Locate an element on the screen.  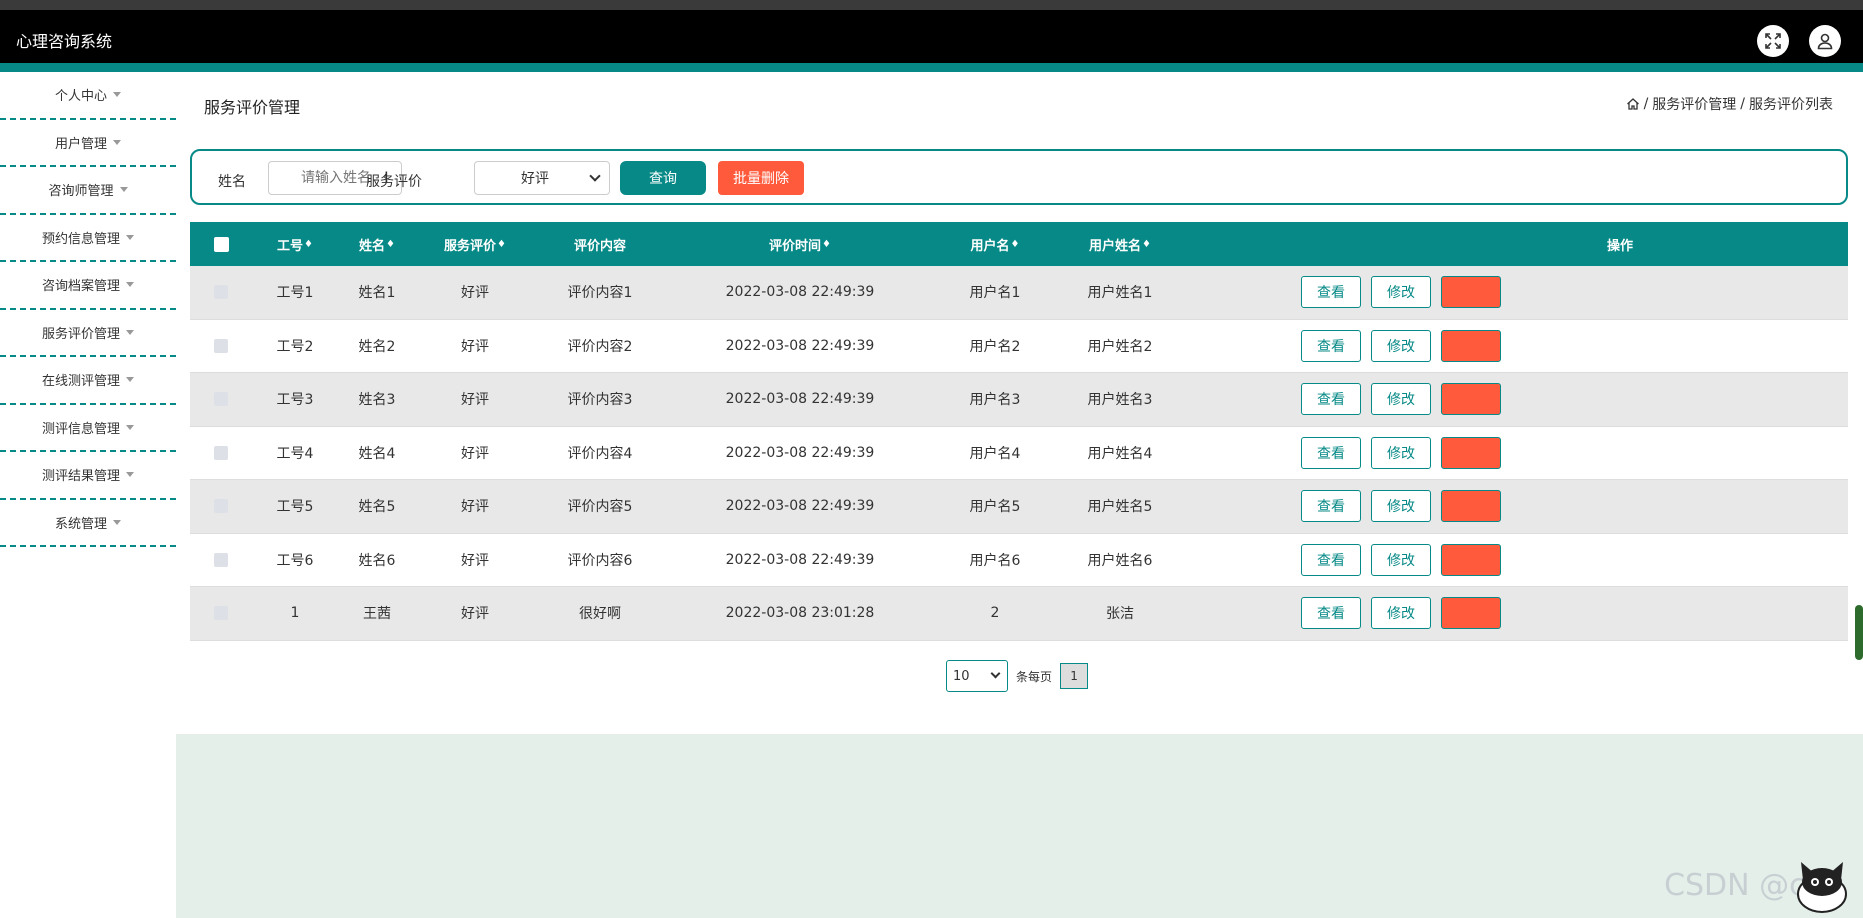
cell-xingming: 姓名5 is located at coordinates (377, 507).